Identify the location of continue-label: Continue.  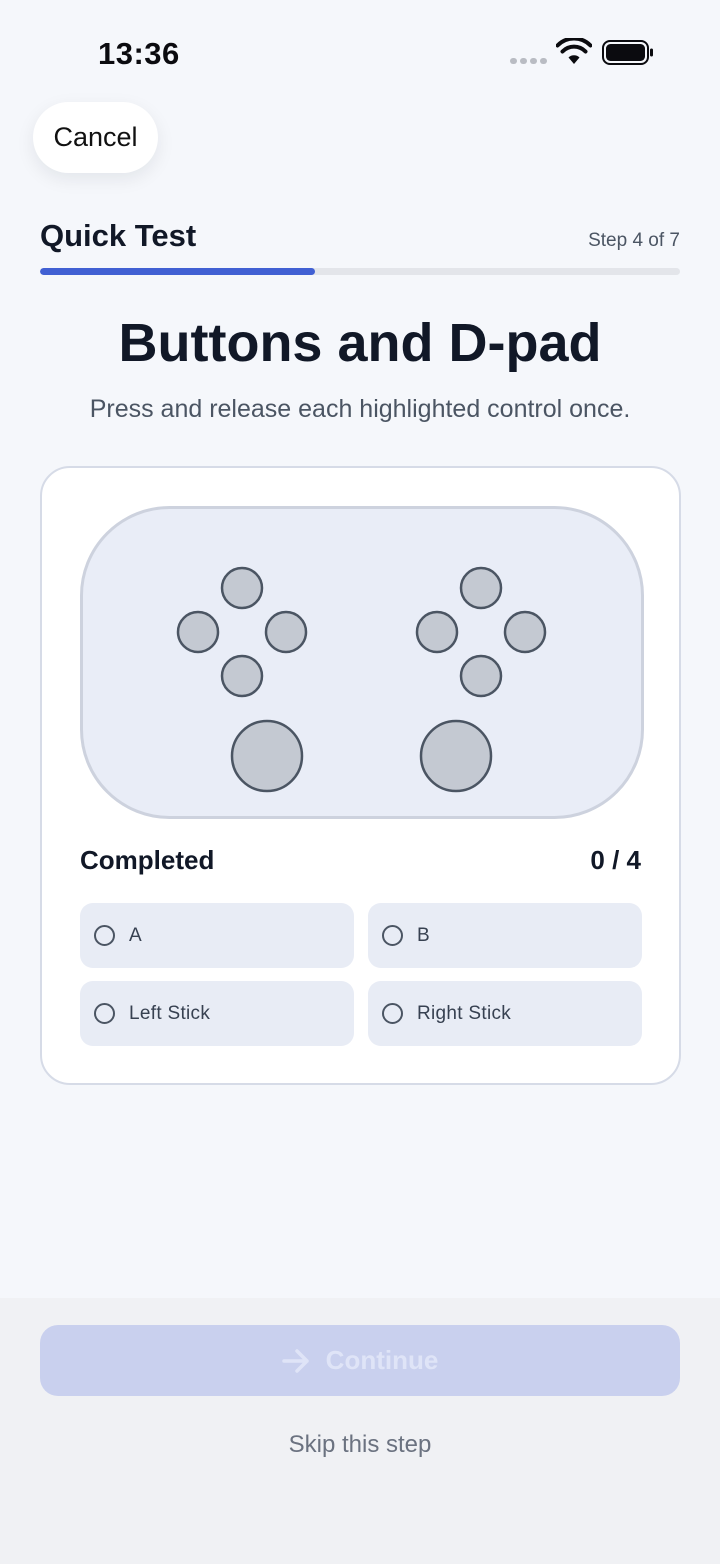
(382, 1360).